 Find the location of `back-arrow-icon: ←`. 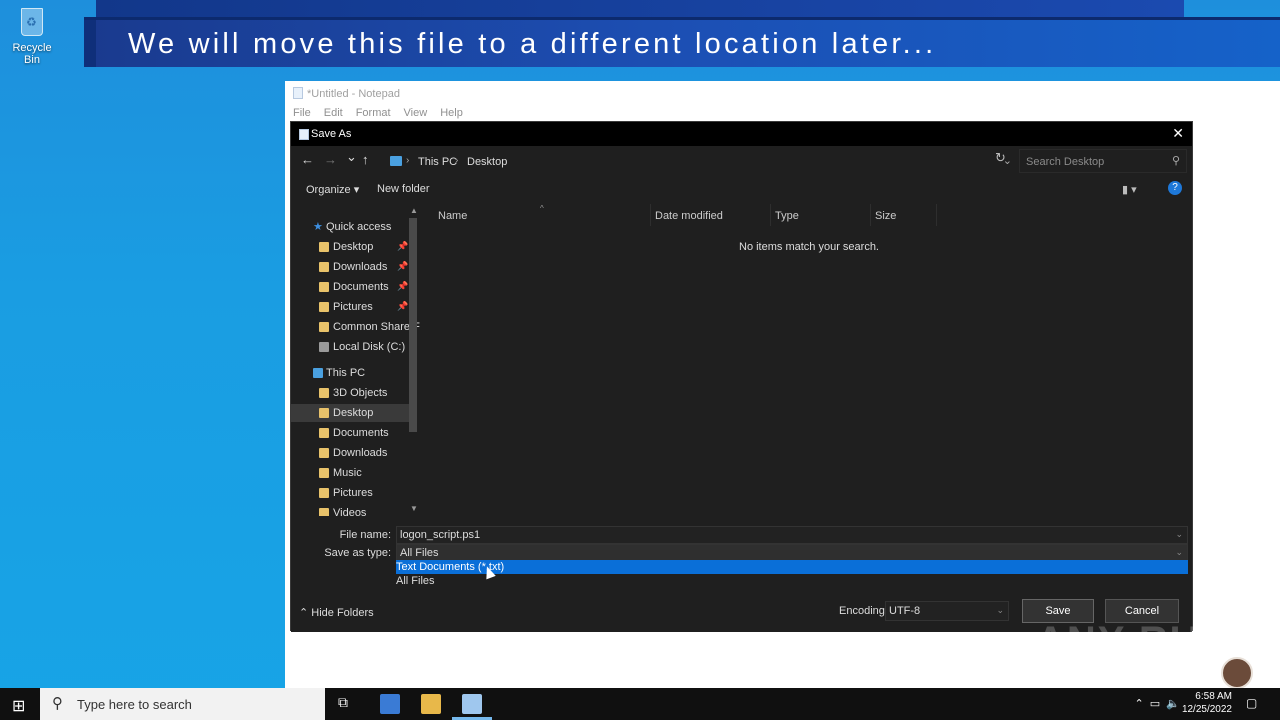

back-arrow-icon: ← is located at coordinates (307, 159).